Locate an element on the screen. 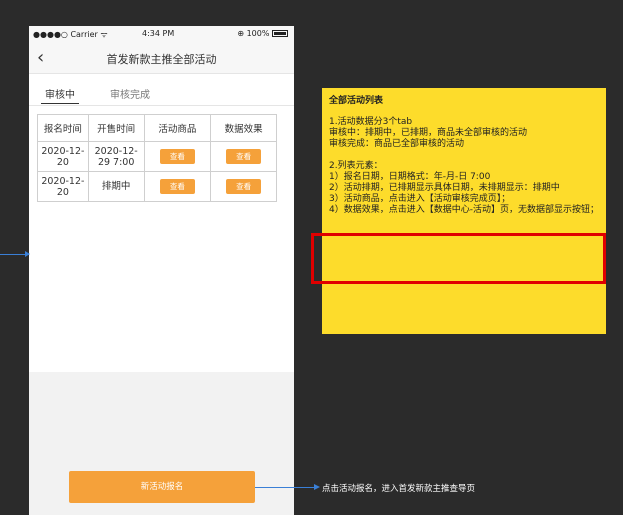  header-data-effect: 数据效果 is located at coordinates (243, 128).